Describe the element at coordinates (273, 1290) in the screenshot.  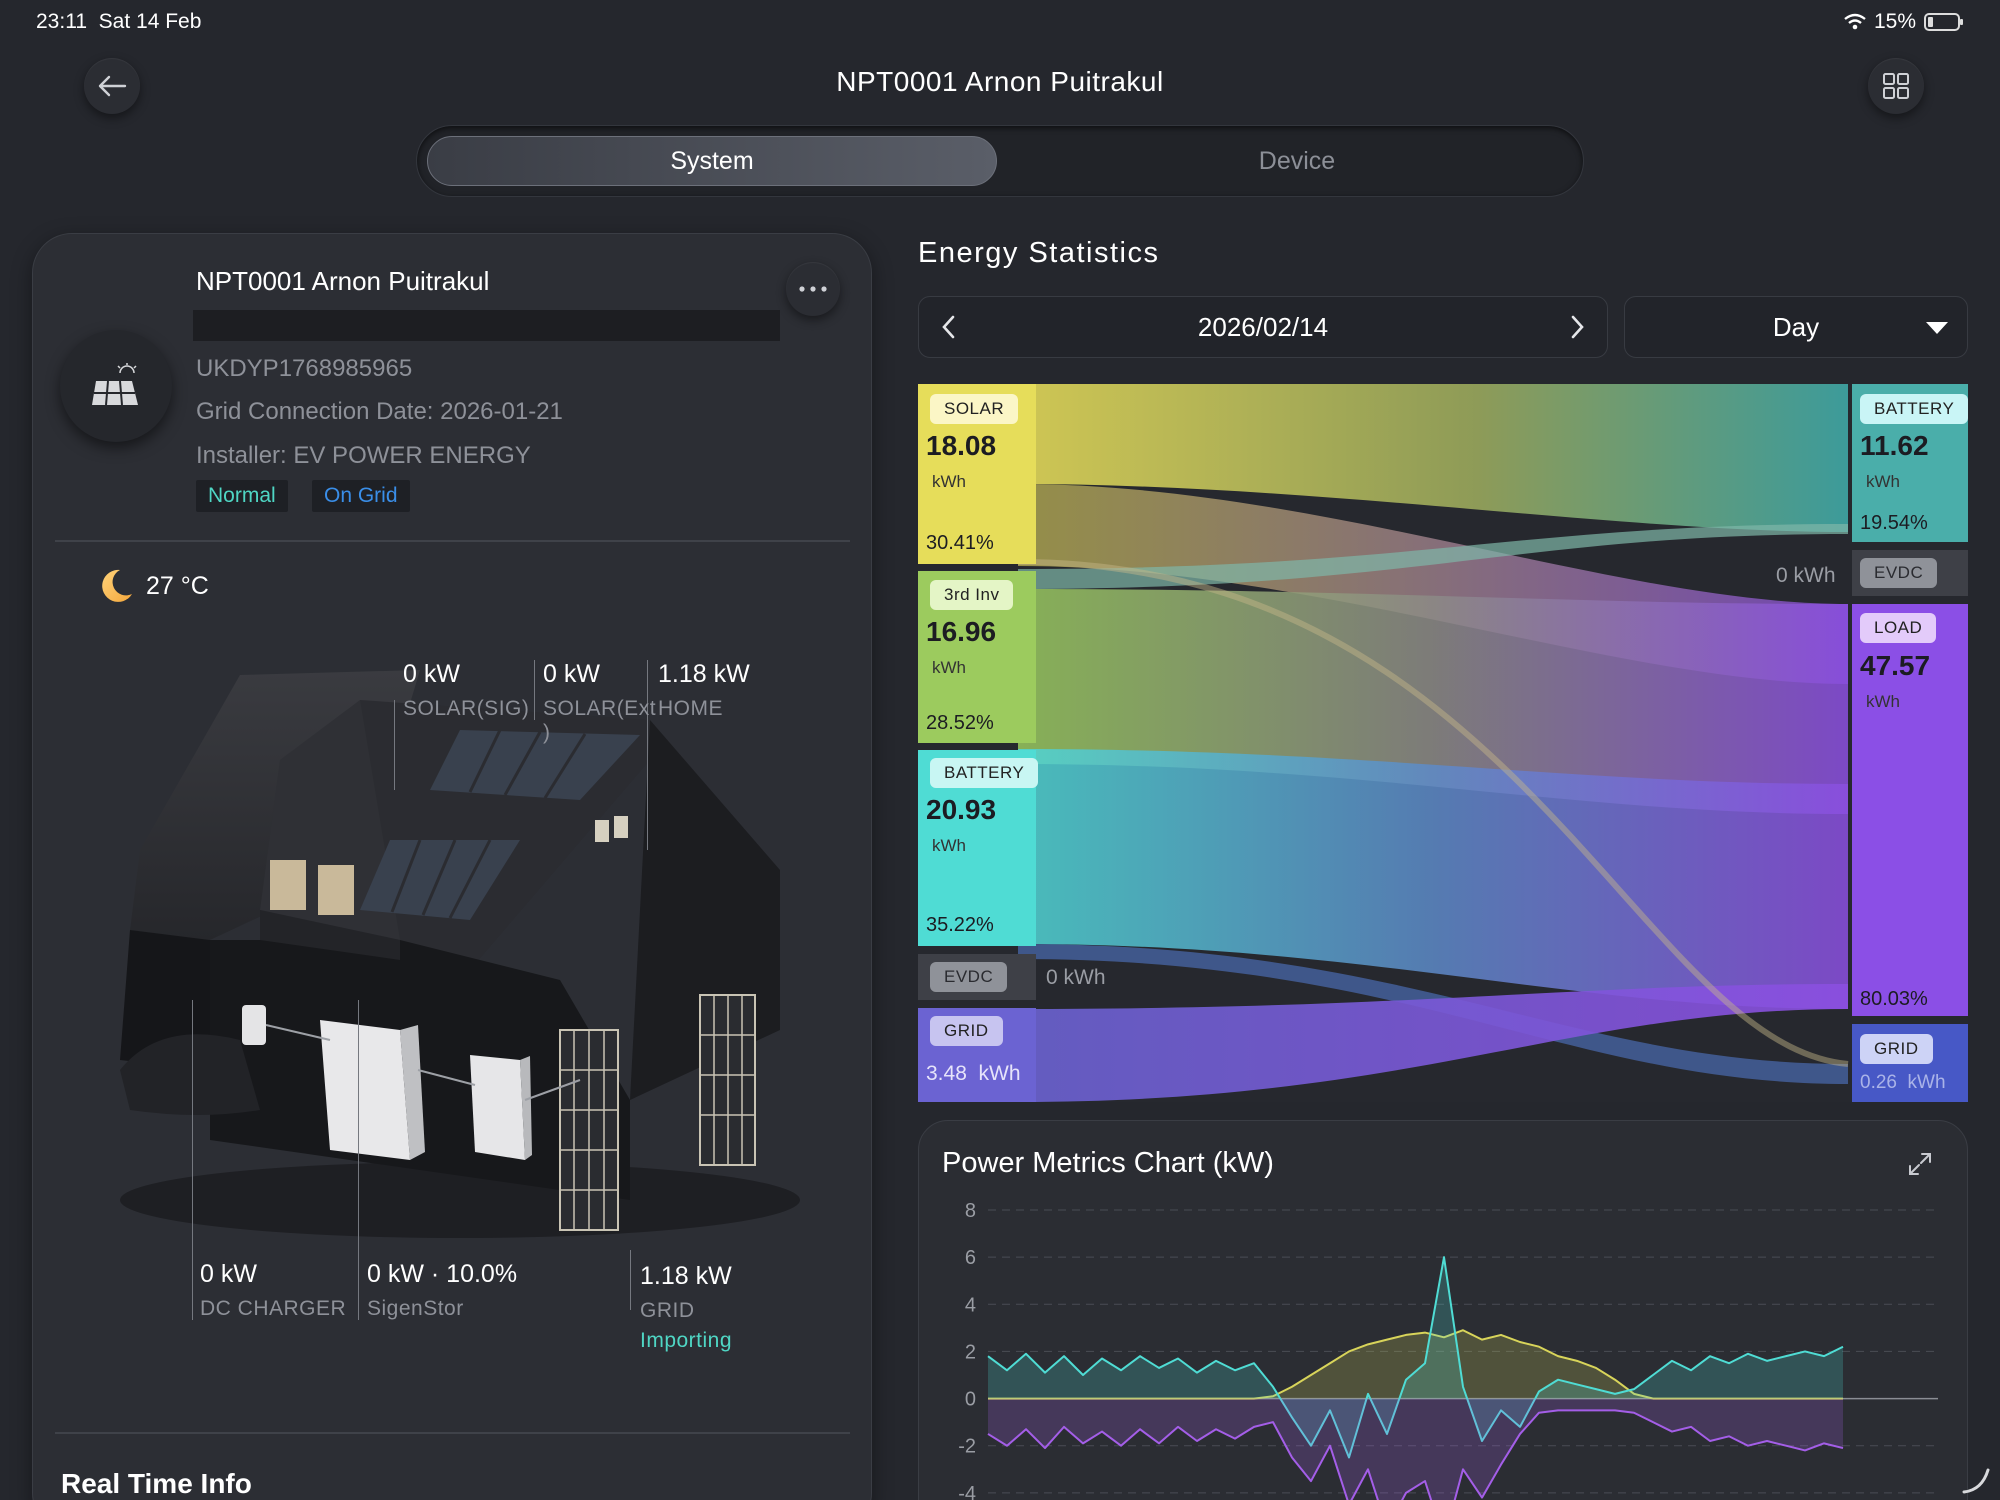
I see `dc-charger-readout: 0 kW DC CHARGER` at that location.